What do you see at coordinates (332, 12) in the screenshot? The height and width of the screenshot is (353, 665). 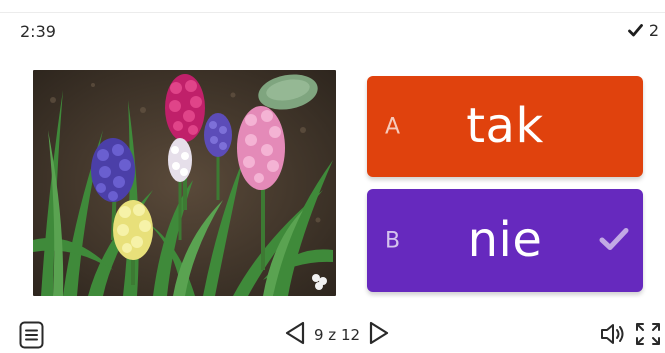 I see `top-divider` at bounding box center [332, 12].